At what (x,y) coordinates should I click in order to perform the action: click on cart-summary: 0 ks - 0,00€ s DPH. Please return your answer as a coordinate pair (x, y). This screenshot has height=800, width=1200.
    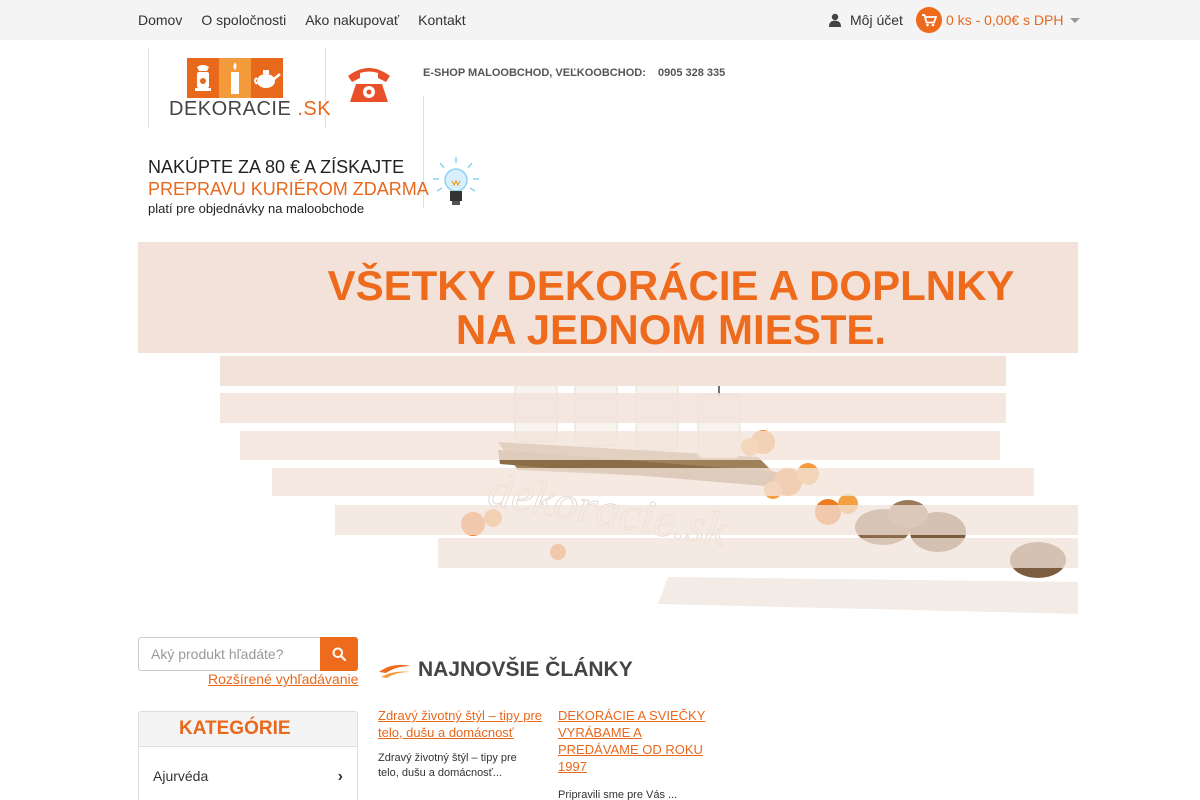
    Looking at the image, I should click on (998, 20).